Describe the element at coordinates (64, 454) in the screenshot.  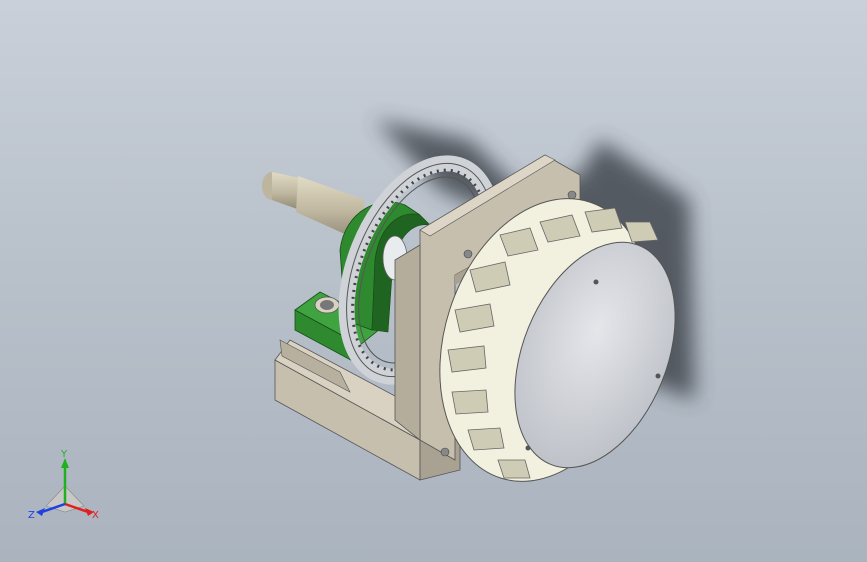
I see `y-axis-label: Y` at that location.